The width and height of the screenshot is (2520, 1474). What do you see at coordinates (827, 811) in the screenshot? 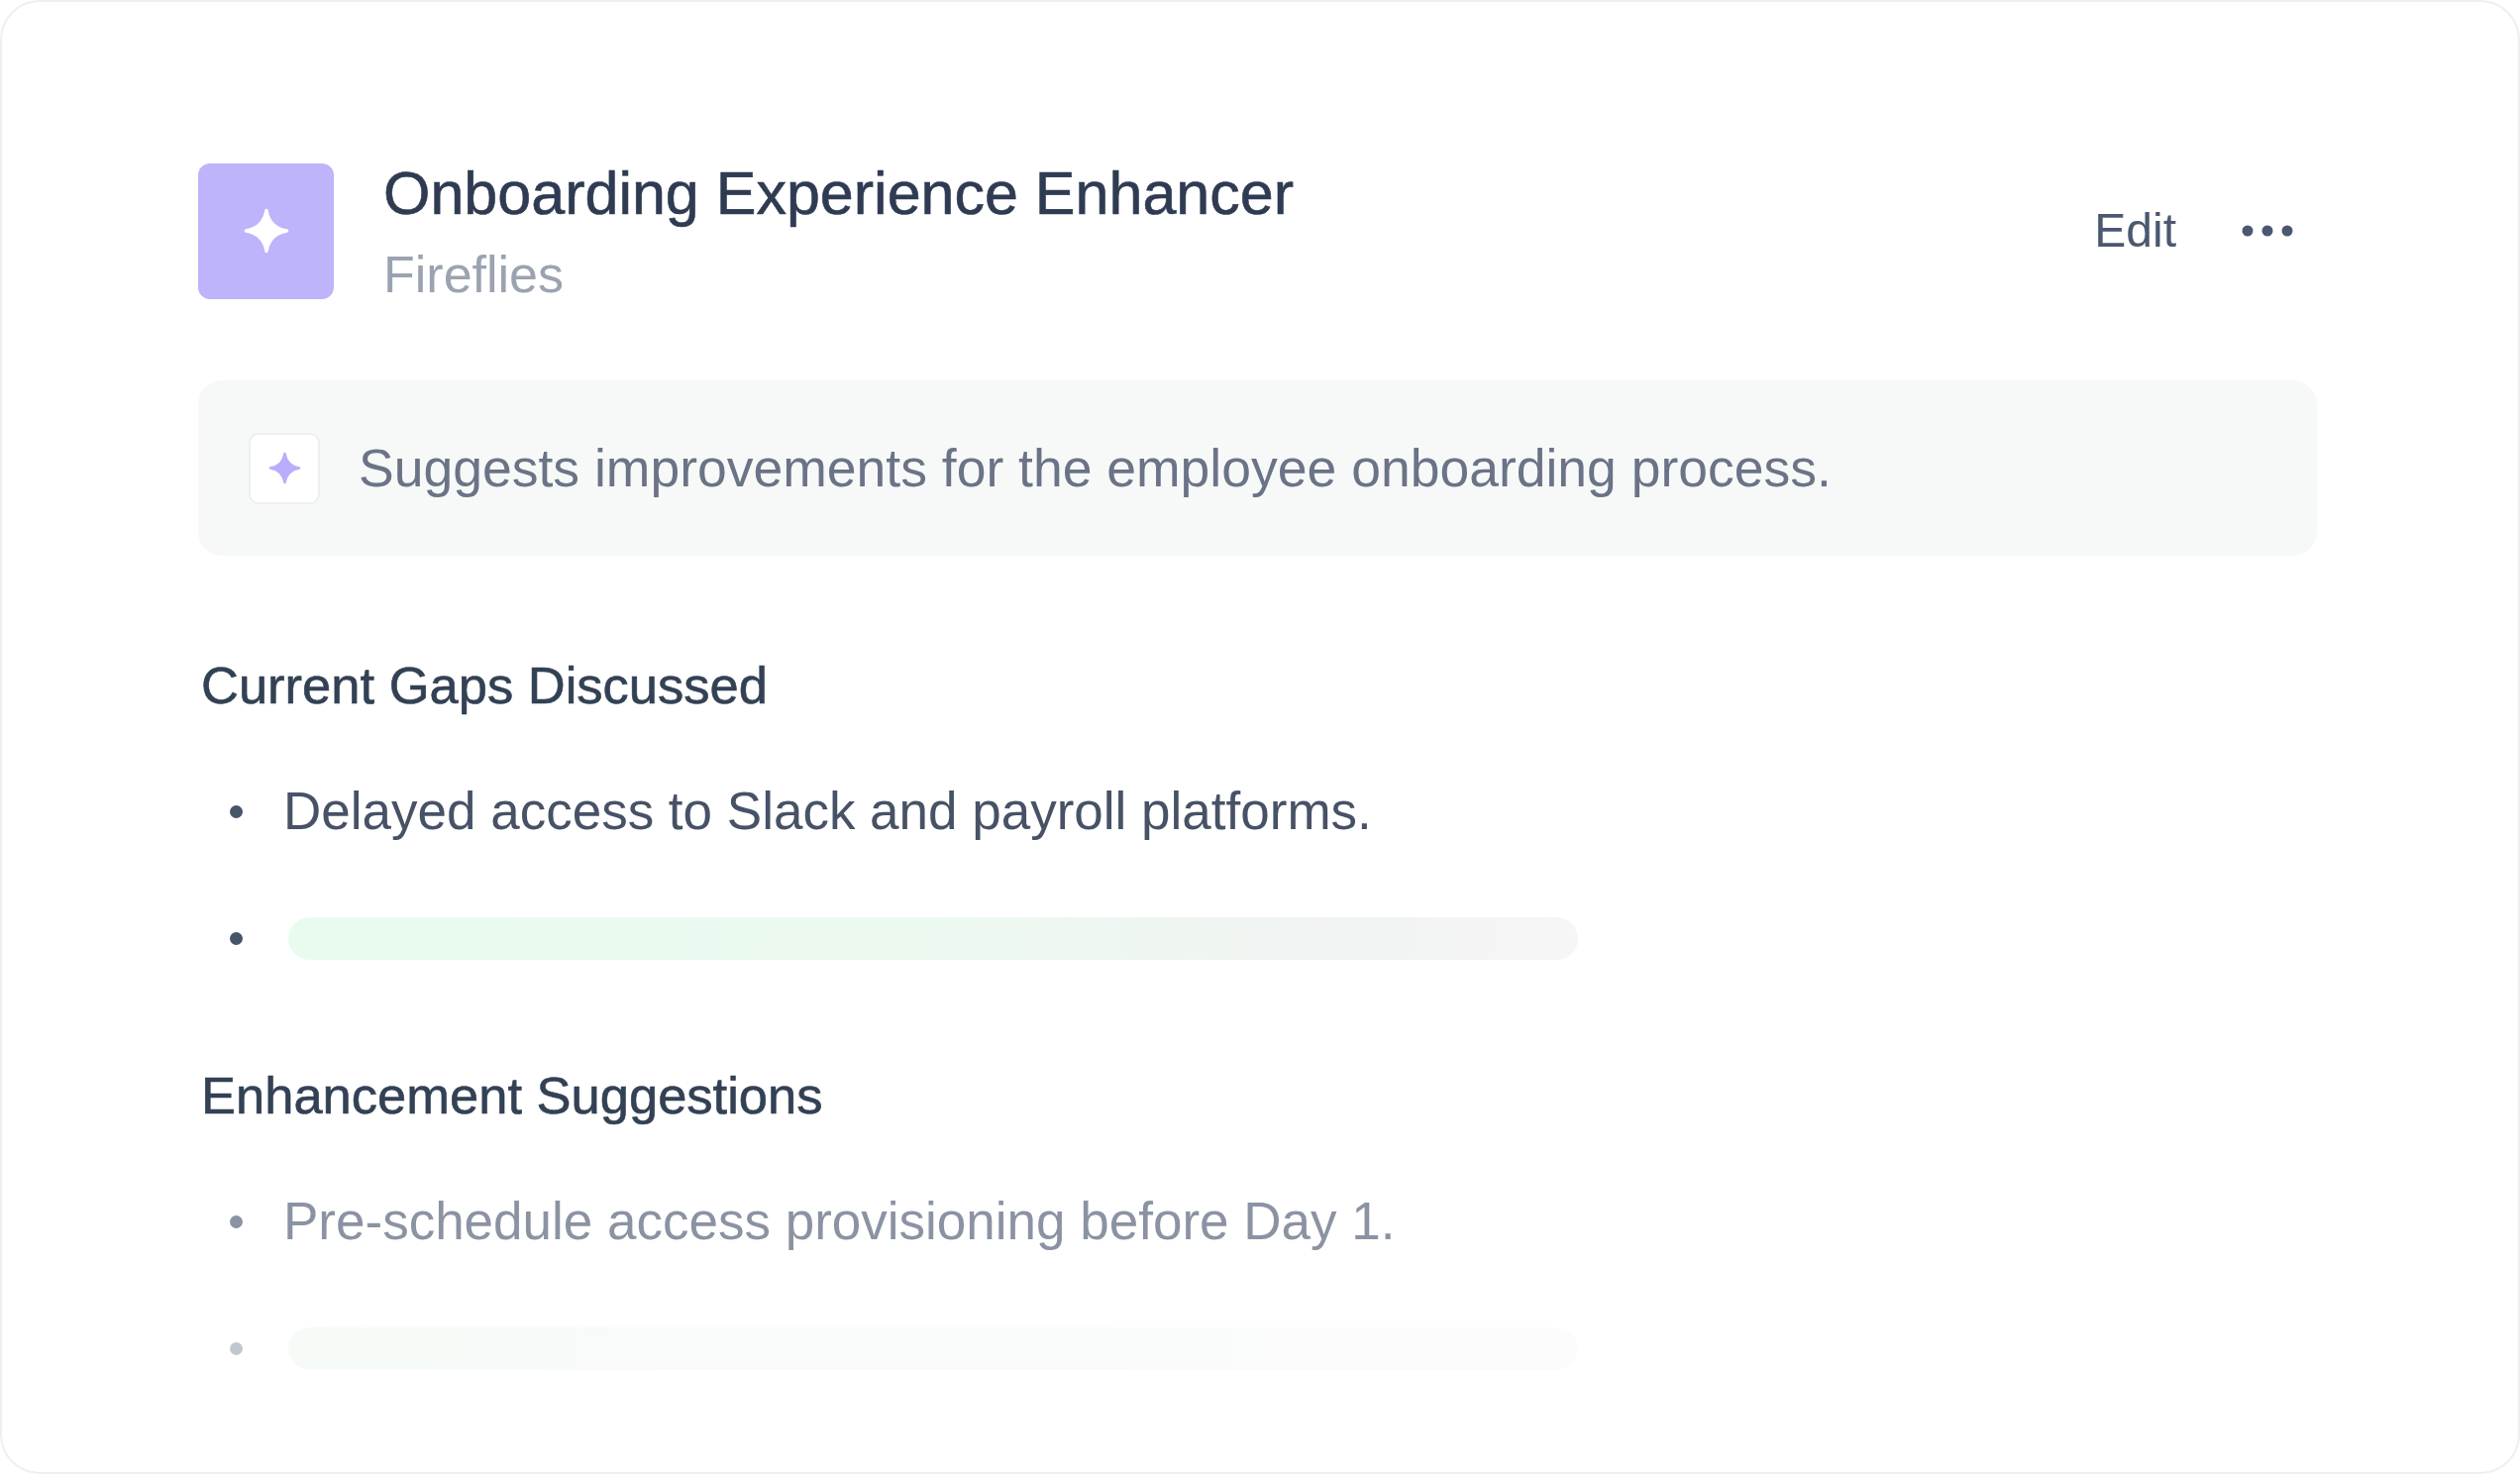
I see `bullet-text: Delayed access to Slack and payroll platforms.` at bounding box center [827, 811].